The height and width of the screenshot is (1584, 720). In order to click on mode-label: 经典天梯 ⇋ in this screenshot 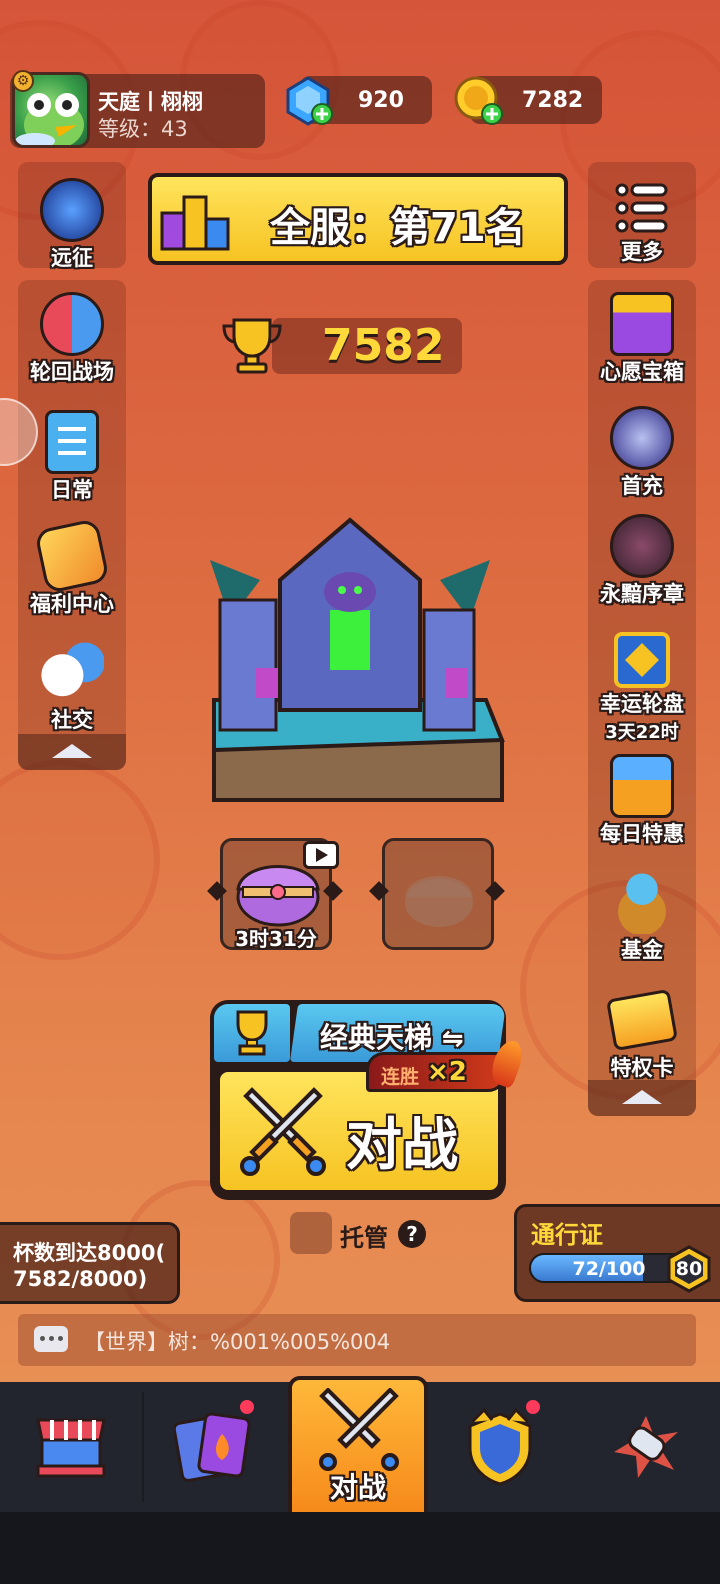, I will do `click(392, 1036)`.